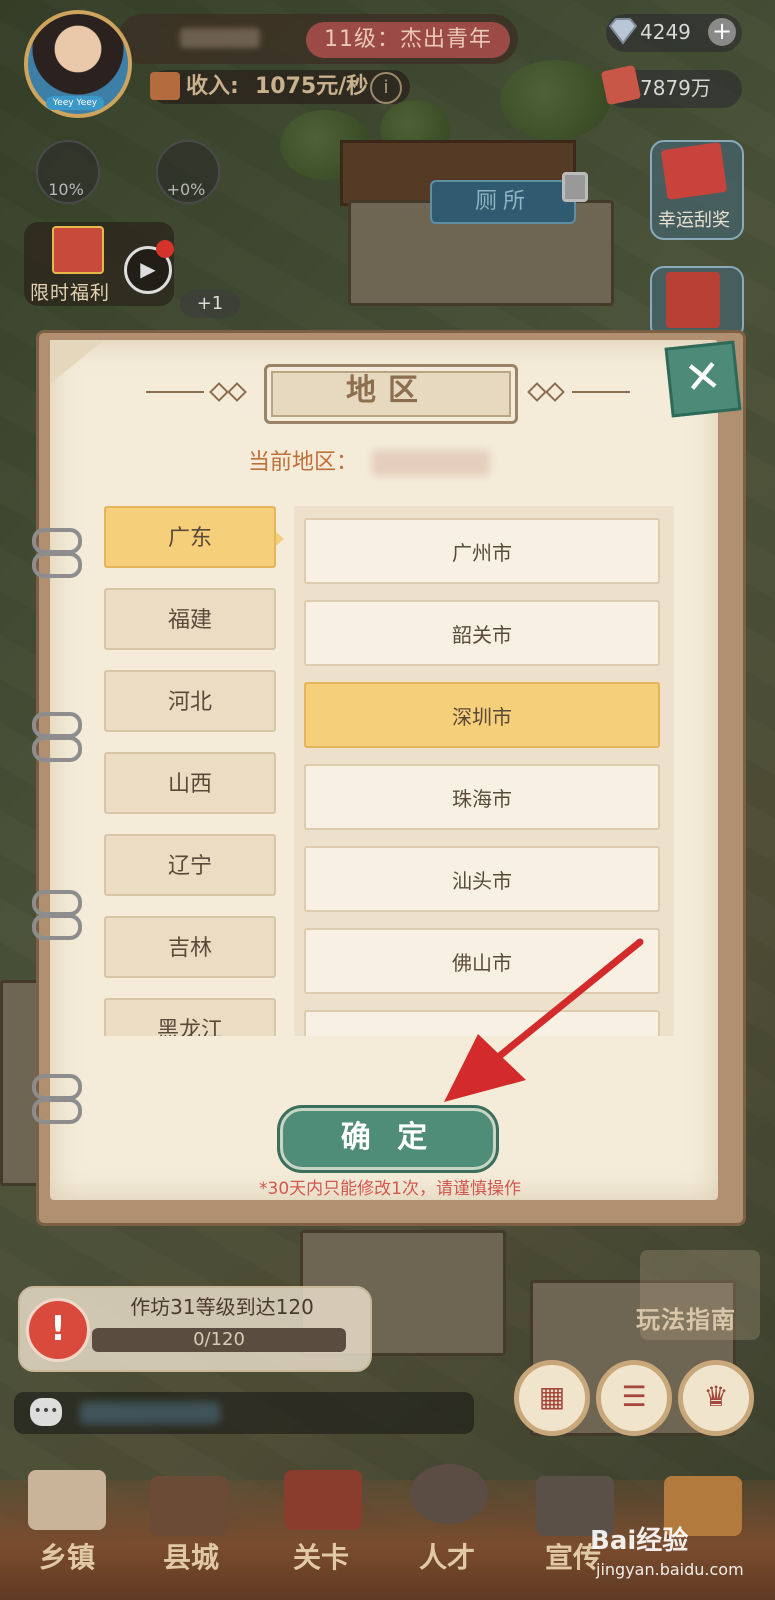 Image resolution: width=775 pixels, height=1600 pixels. Describe the element at coordinates (66, 189) in the screenshot. I see `income-boost-value: 10%` at that location.